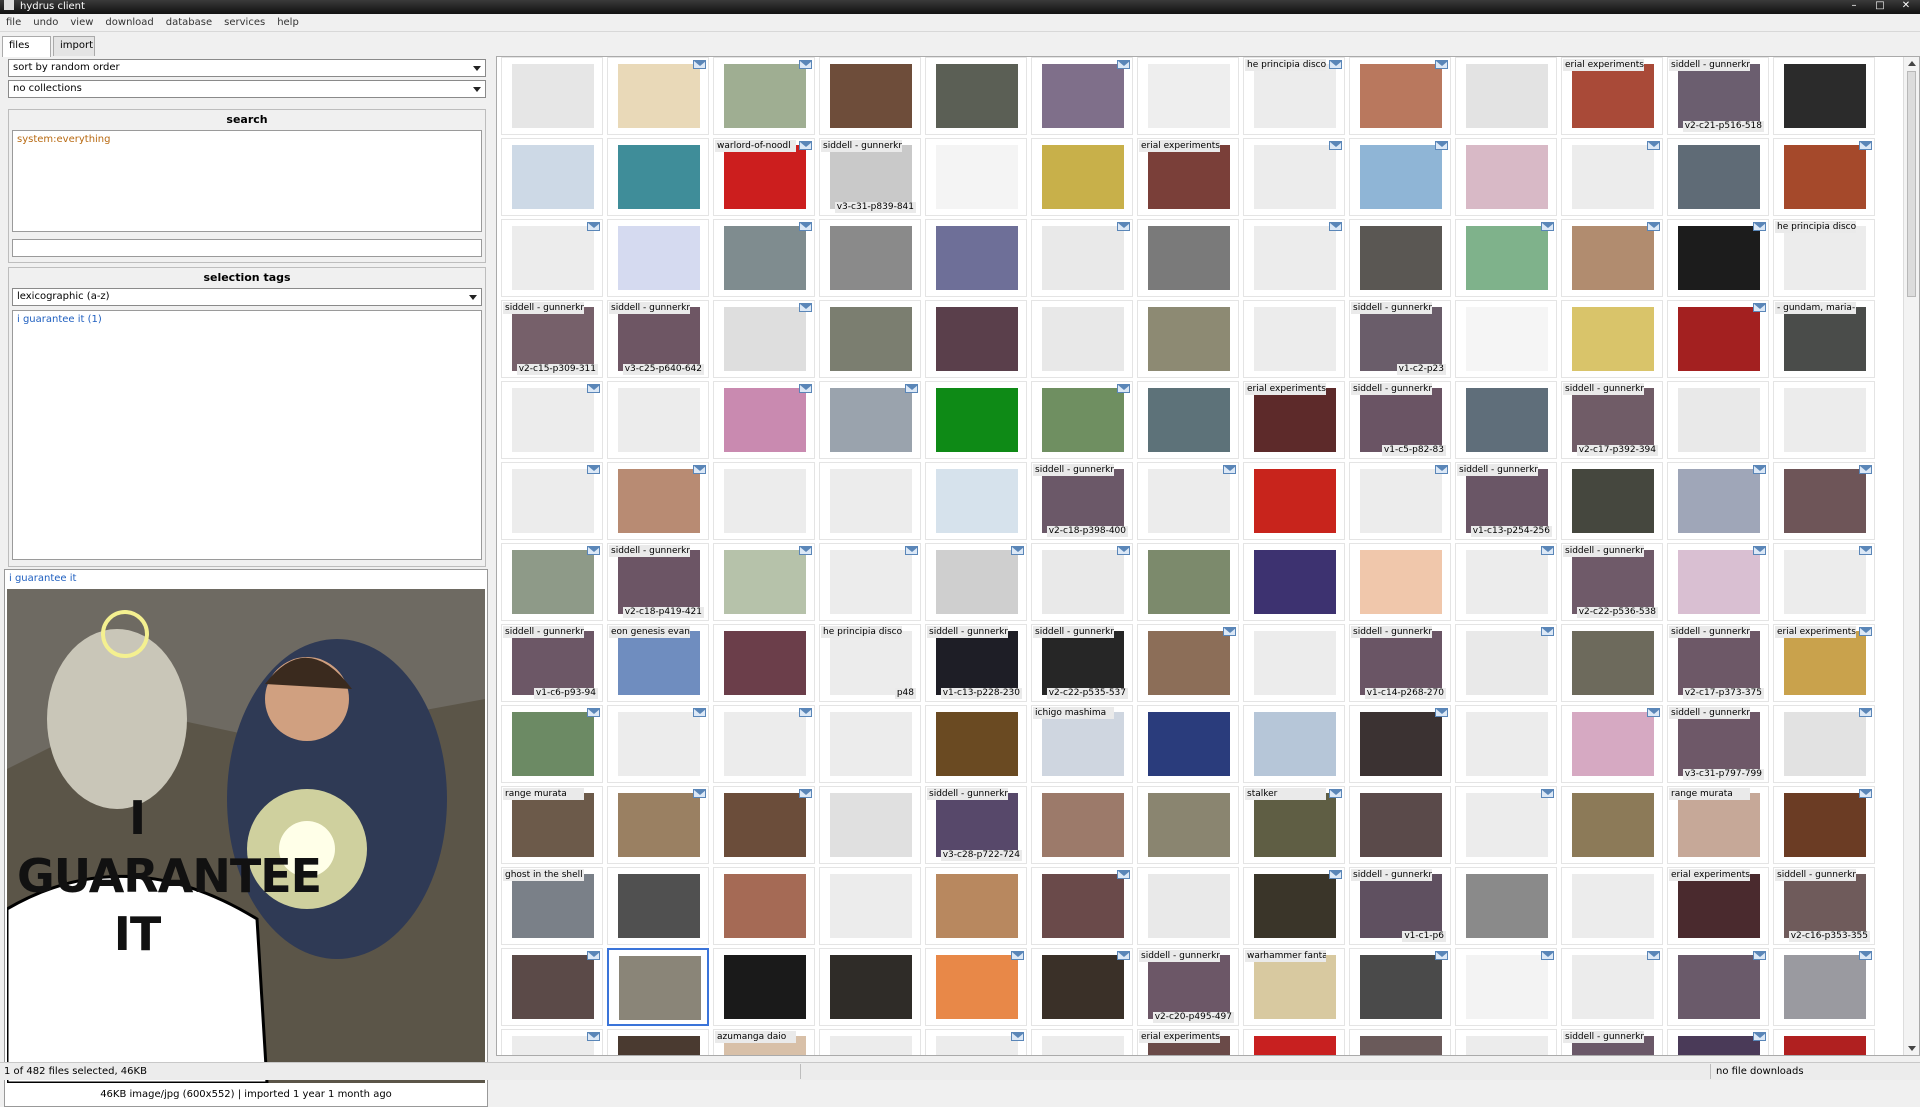  Describe the element at coordinates (552, 906) in the screenshot. I see `thumbnail: ghost in the shell` at that location.